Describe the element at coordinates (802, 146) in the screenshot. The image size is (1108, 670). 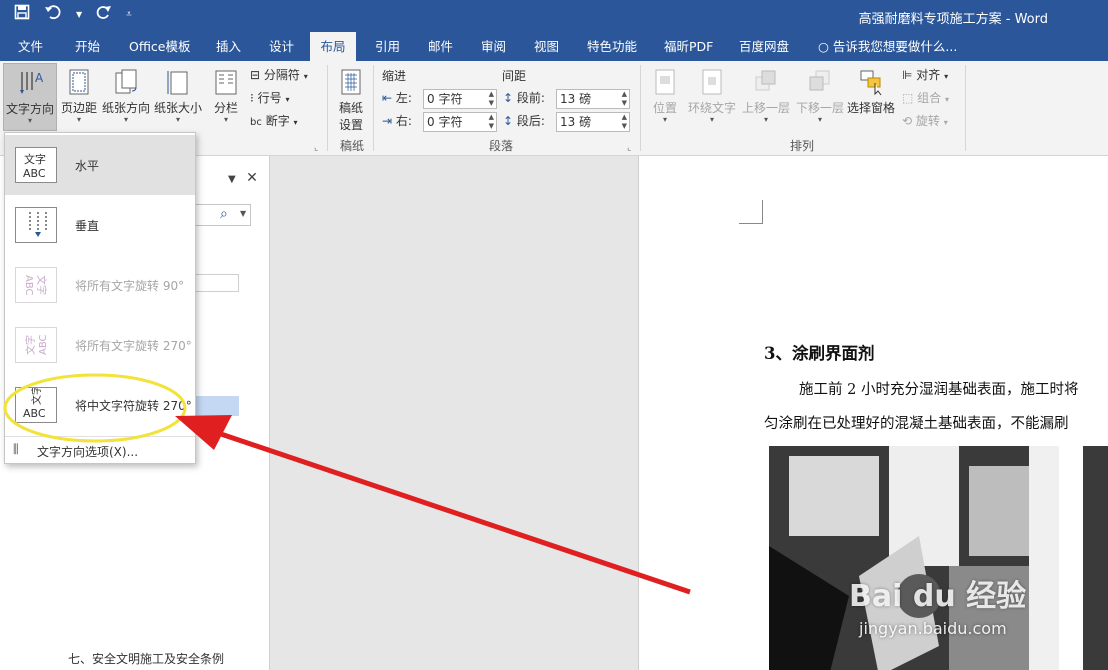
I see `arrange-group-label: 排列` at that location.